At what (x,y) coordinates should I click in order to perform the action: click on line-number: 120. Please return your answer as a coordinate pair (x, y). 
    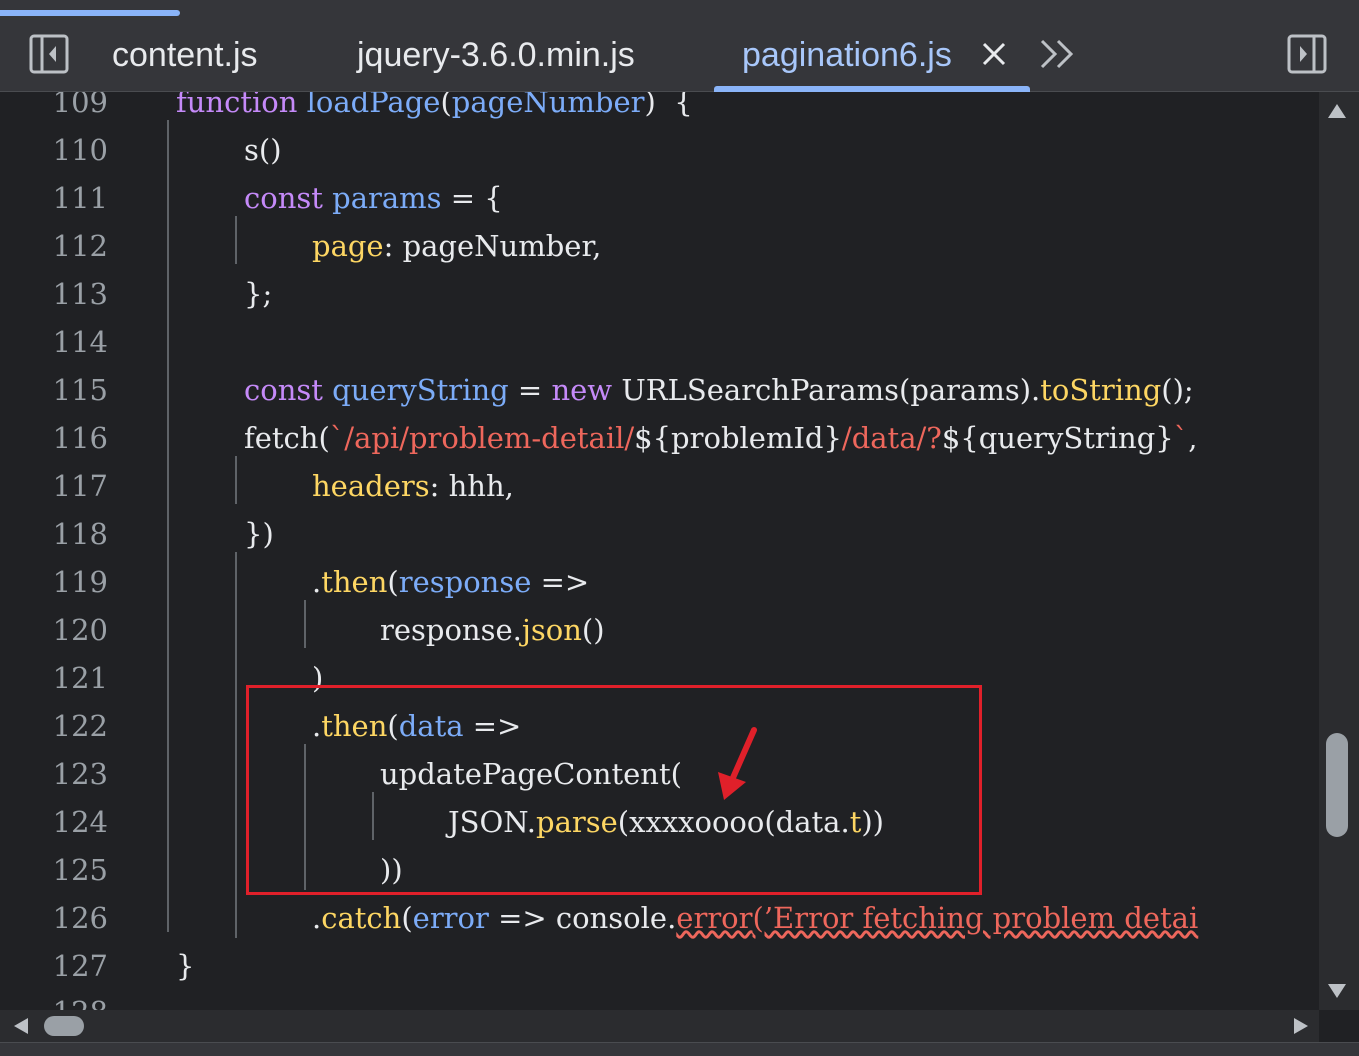
    Looking at the image, I should click on (80, 630).